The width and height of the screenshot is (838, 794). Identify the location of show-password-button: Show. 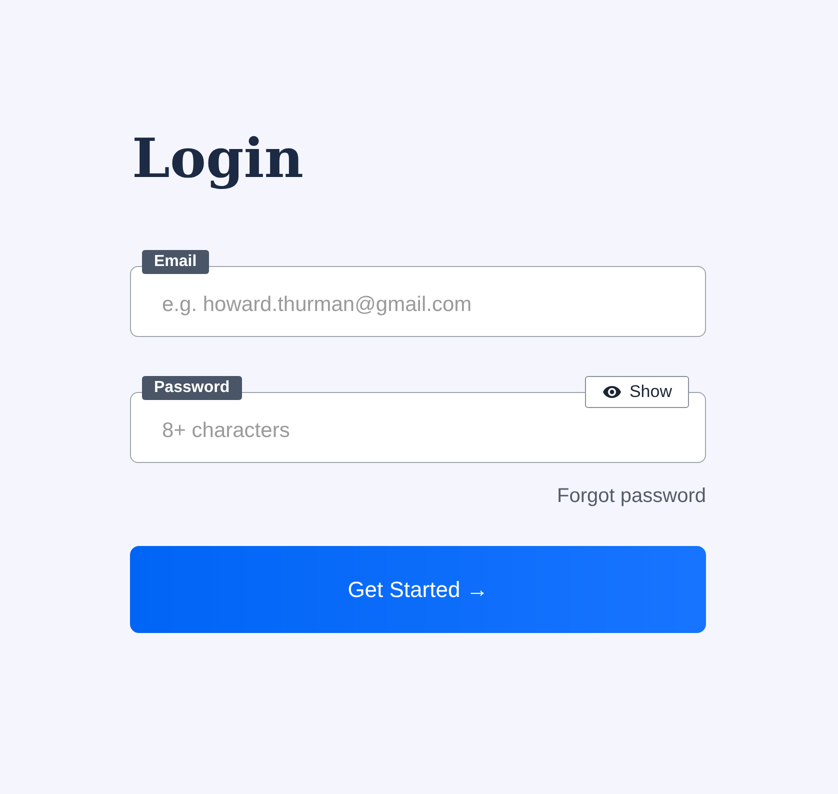
(637, 392).